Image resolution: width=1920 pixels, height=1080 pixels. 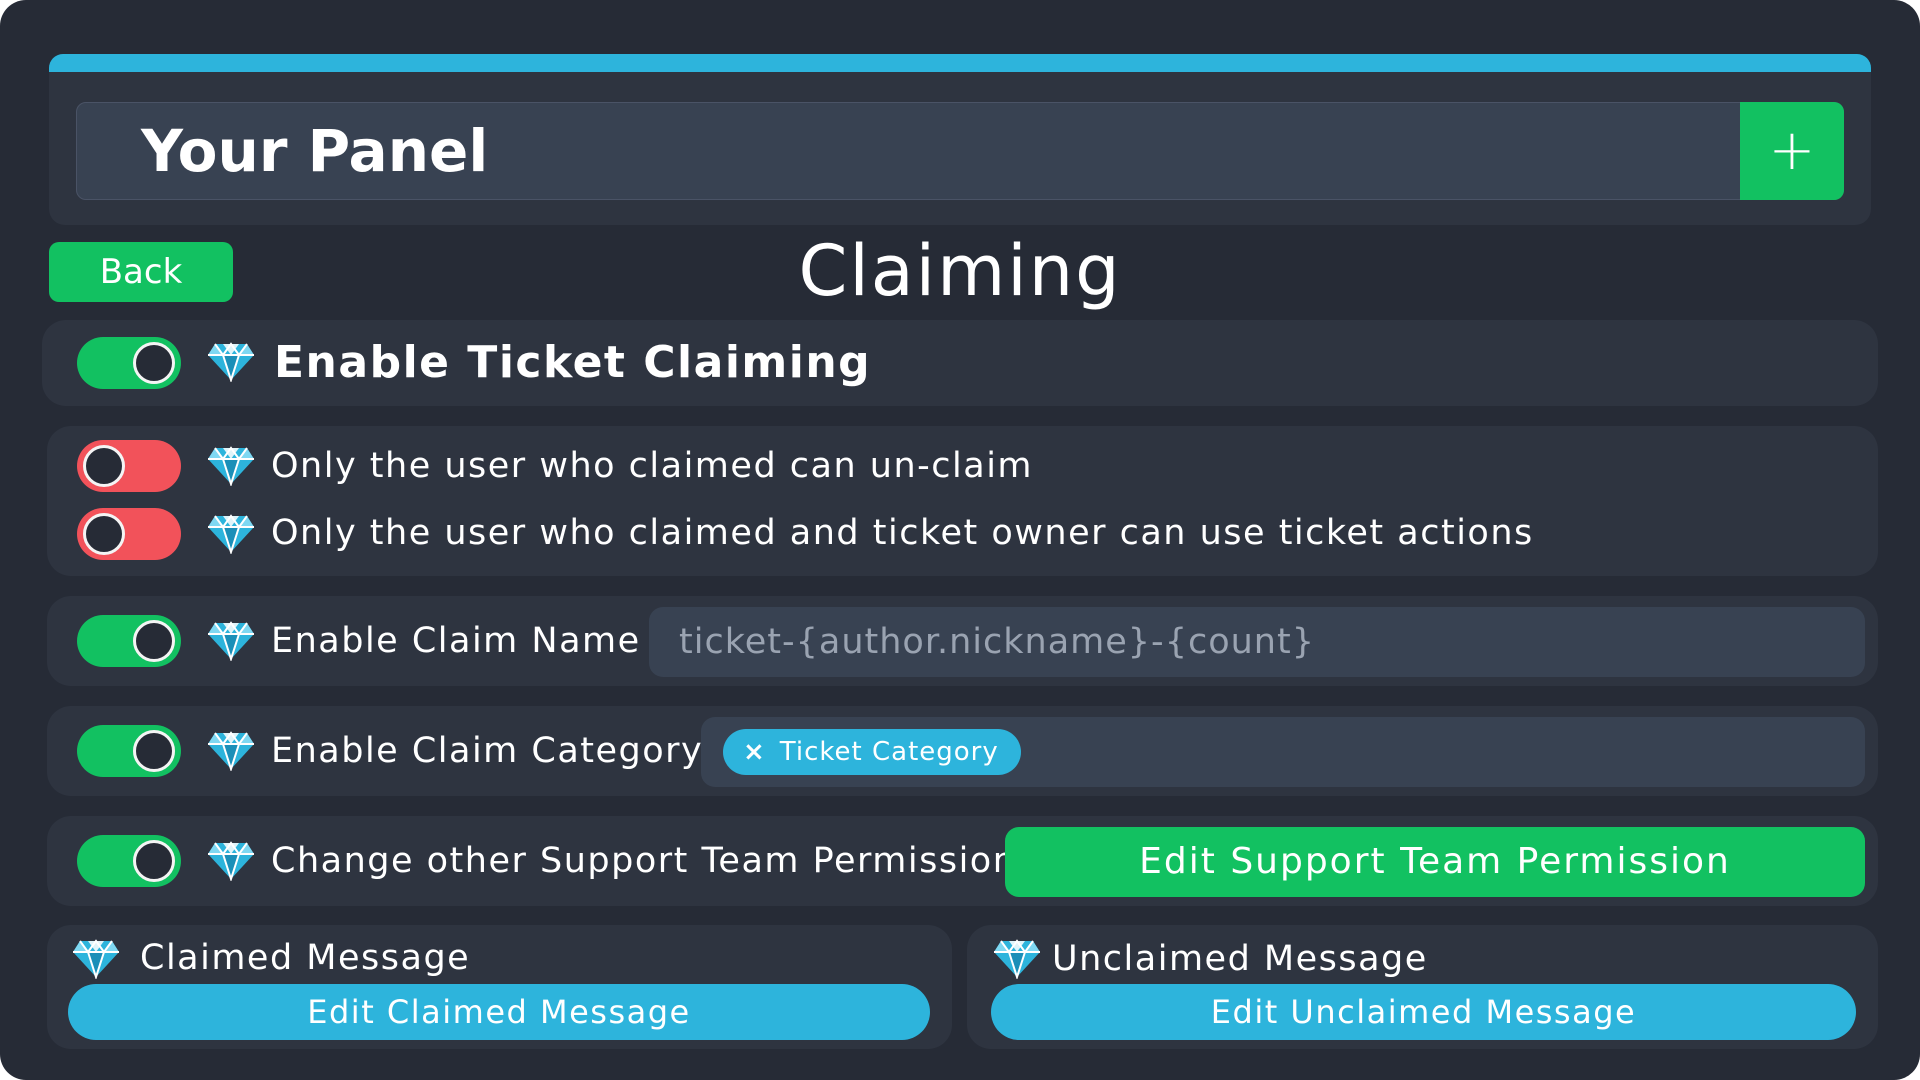 I want to click on edit-unclaimed-message-button: Edit Unclaimed Message, so click(x=1423, y=1012).